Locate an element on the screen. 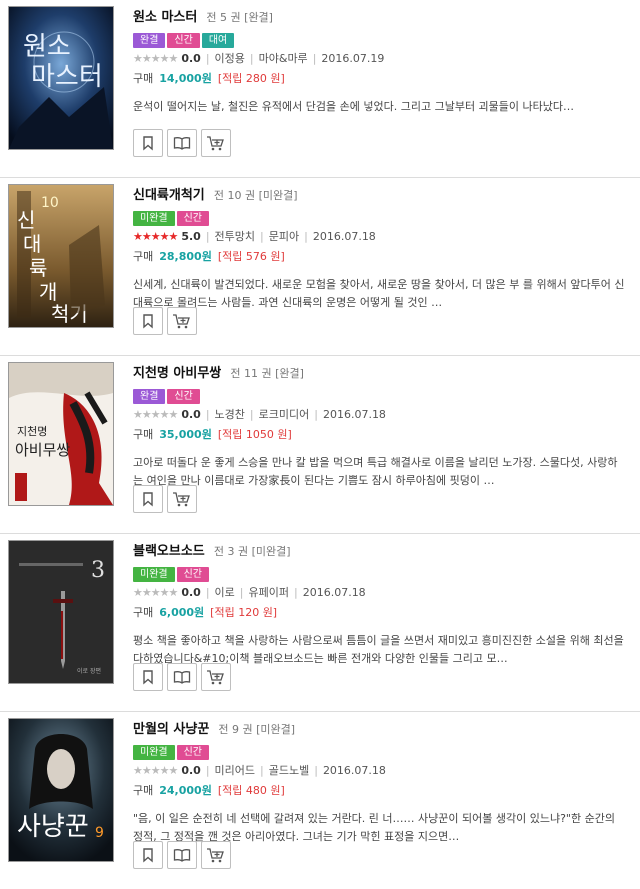  volume-info: 전 11 권 [완결] is located at coordinates (267, 373).